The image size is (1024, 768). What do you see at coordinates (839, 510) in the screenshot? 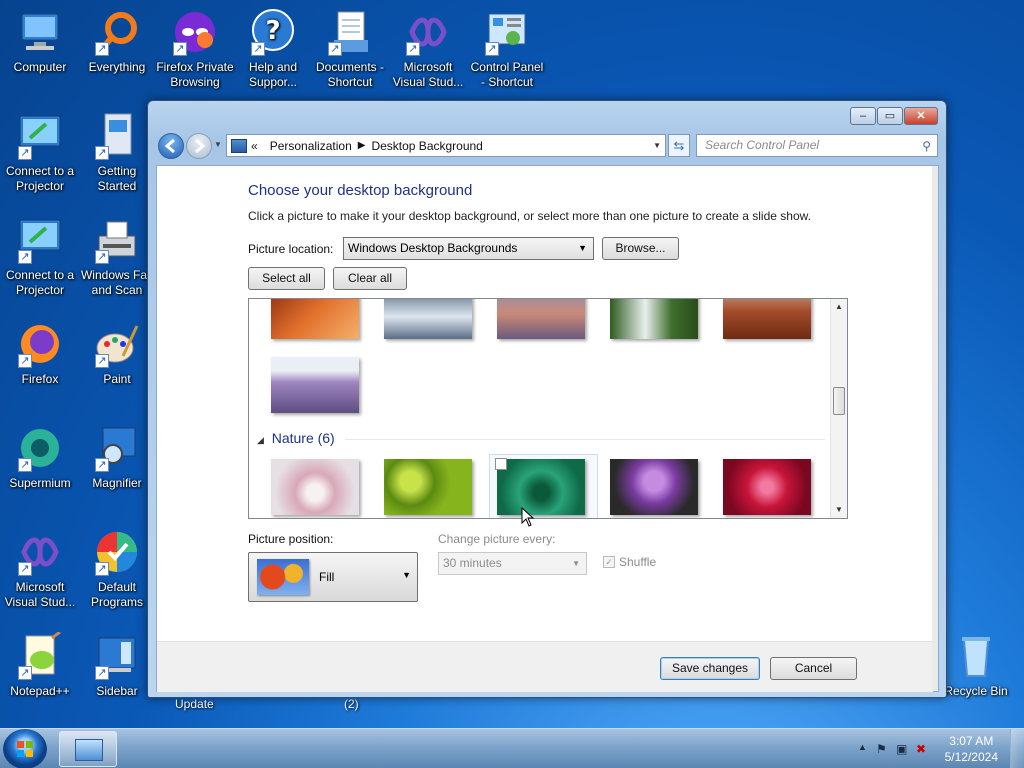
I see `scroll-down-icon: ▼` at bounding box center [839, 510].